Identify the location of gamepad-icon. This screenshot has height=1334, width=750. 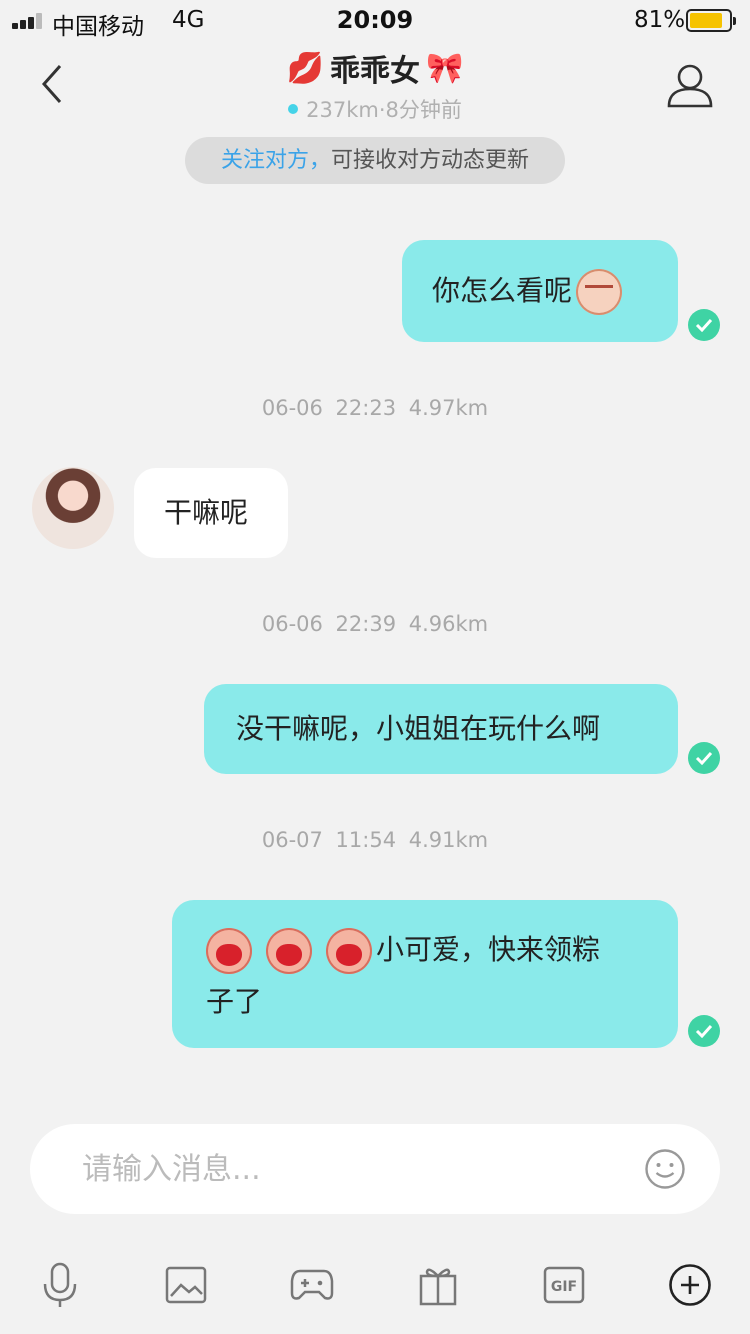
(312, 1284).